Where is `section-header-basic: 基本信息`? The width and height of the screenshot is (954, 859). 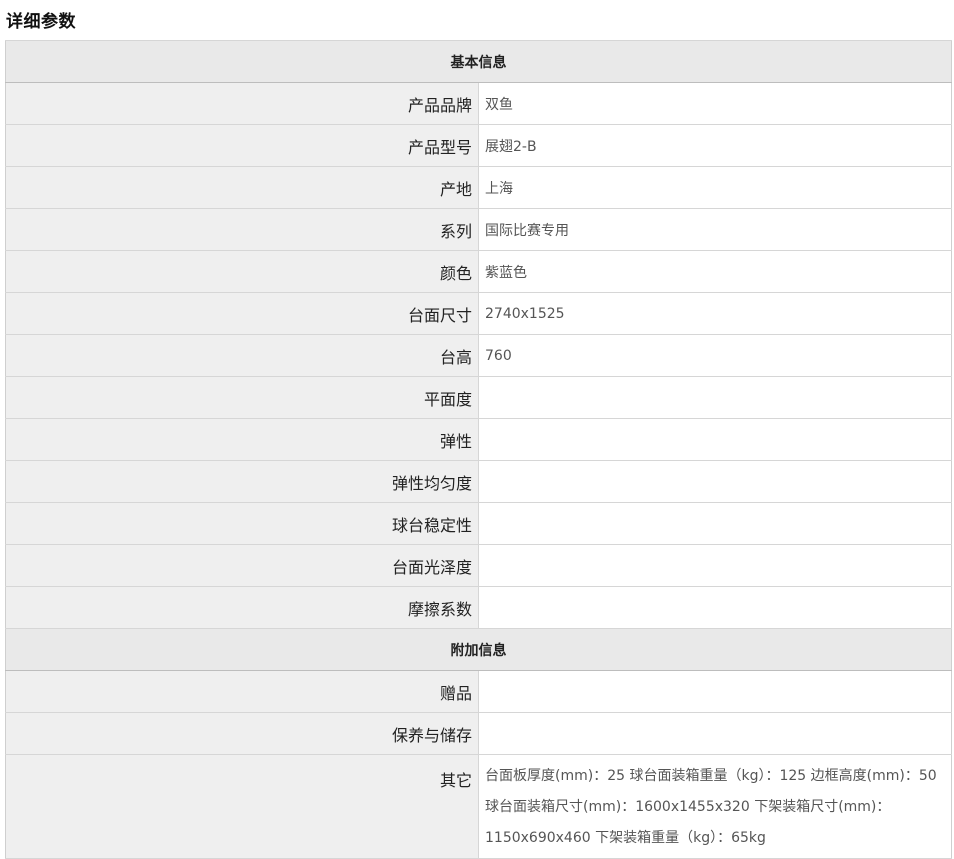 section-header-basic: 基本信息 is located at coordinates (478, 61).